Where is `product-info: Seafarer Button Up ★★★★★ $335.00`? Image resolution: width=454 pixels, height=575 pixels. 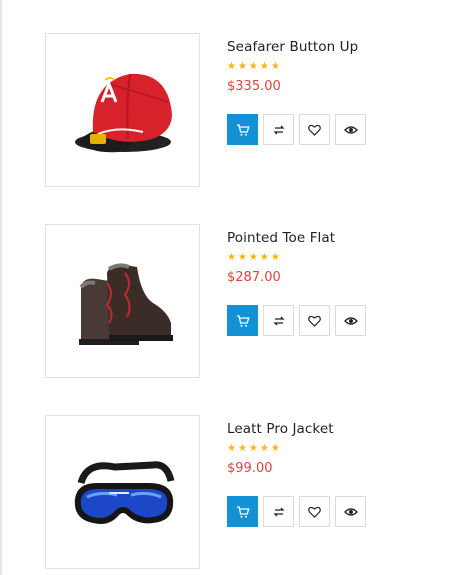
product-info: Seafarer Button Up ★★★★★ $335.00 is located at coordinates (337, 89).